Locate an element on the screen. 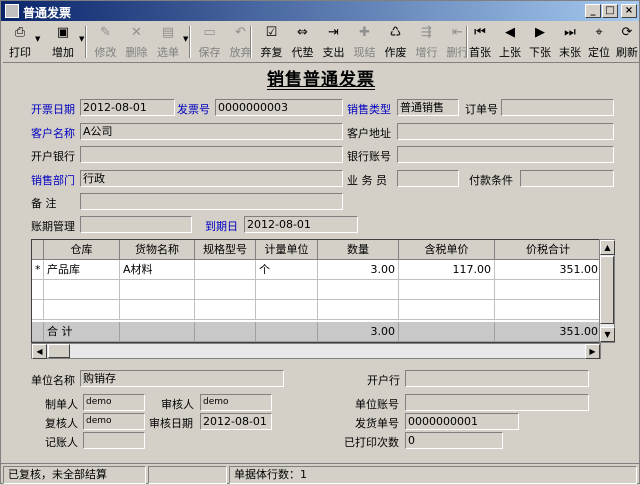 The width and height of the screenshot is (640, 485). checker-label: 审核人 is located at coordinates (177, 404).